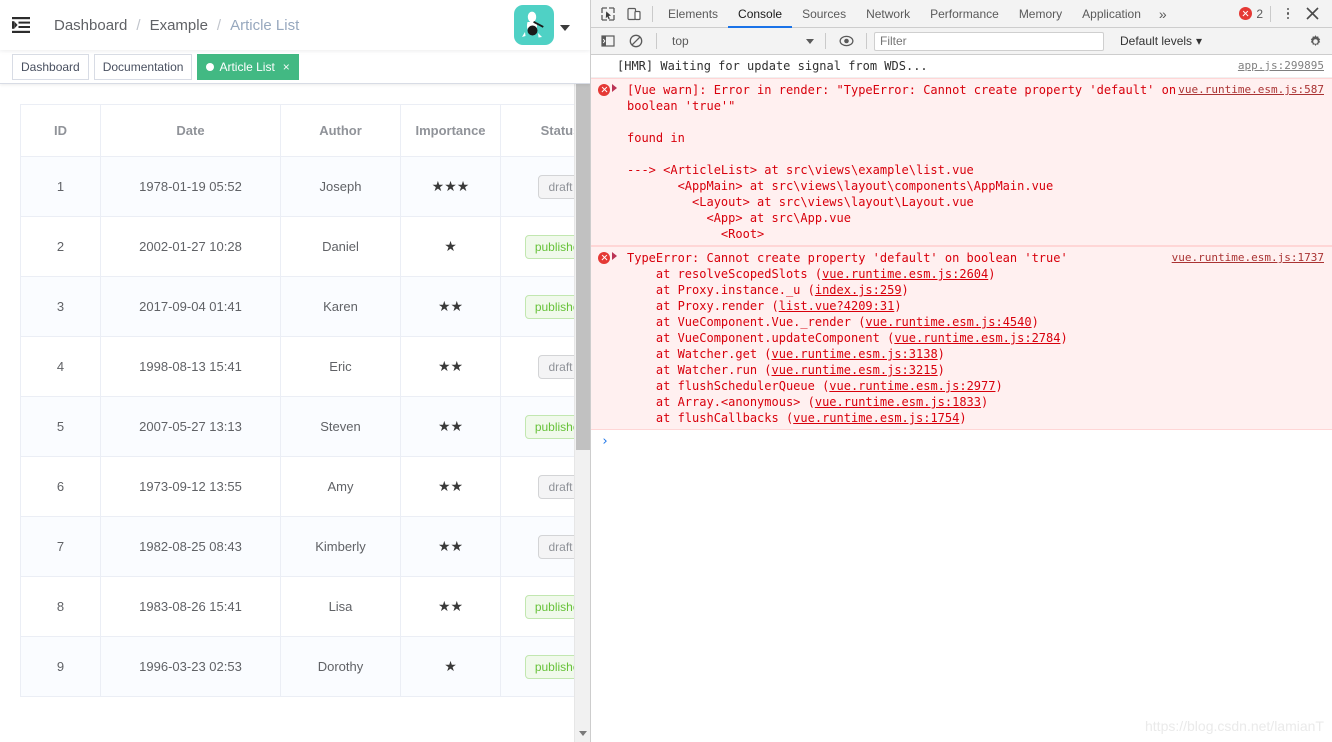 The height and width of the screenshot is (742, 1332). I want to click on table-row: 2 2002-01-27 10:28 Daniel ★ published, so click(305, 246).